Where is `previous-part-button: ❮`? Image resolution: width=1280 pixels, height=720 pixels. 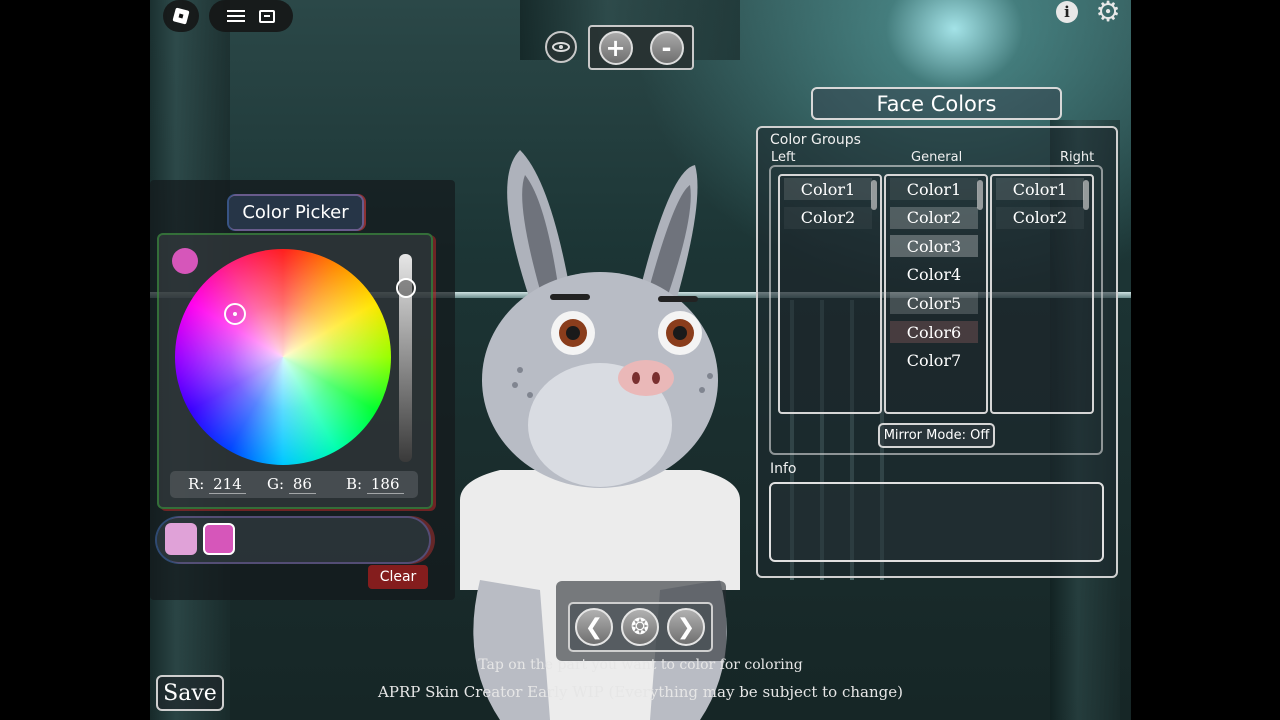
previous-part-button: ❮ is located at coordinates (594, 627).